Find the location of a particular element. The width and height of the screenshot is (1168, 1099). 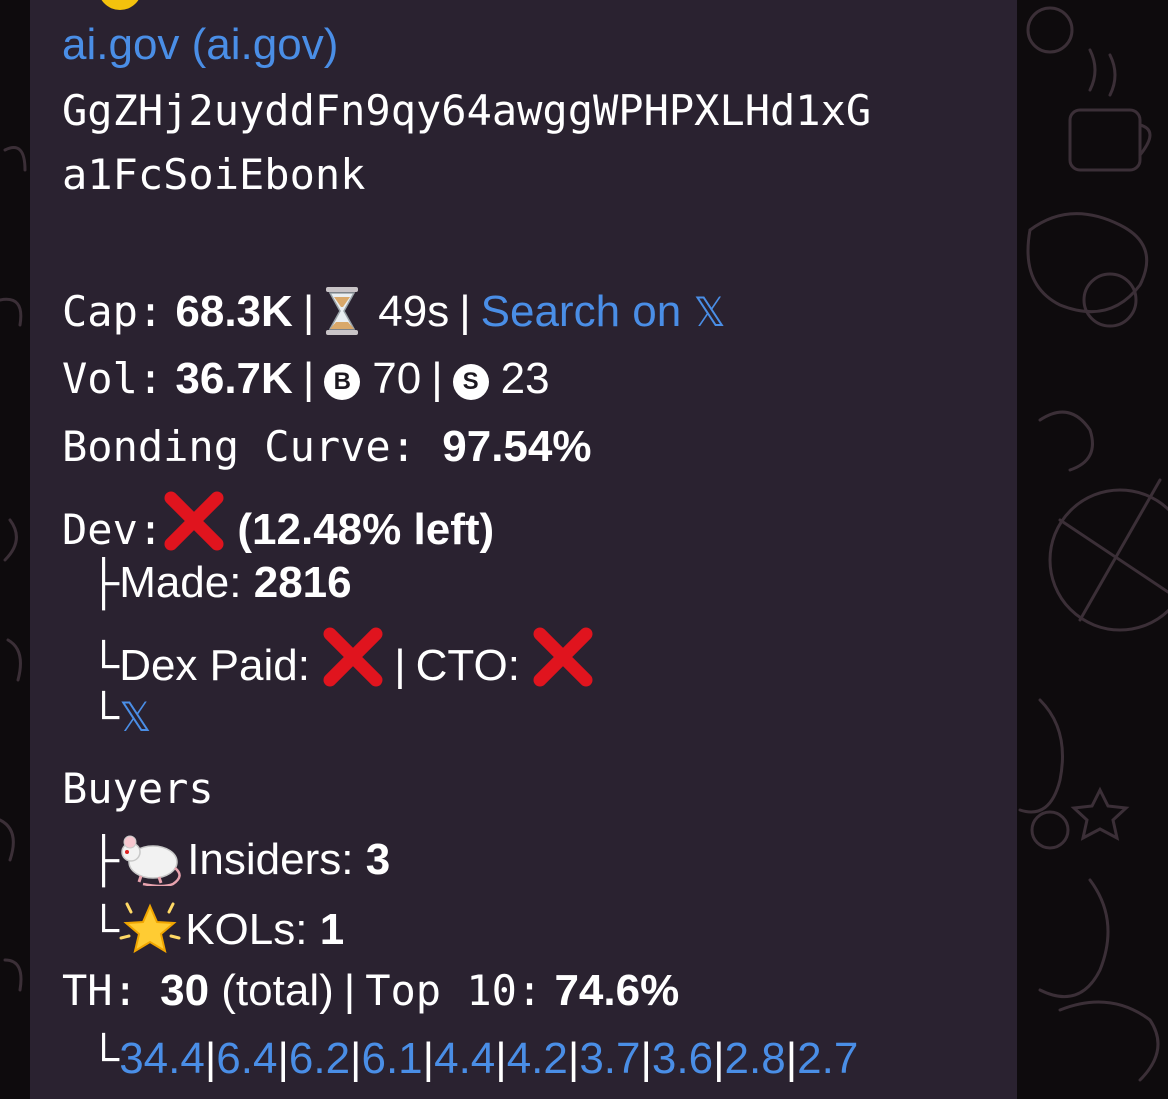

cap-row: Cap: 68.3K | 49s | Search on 𝕏 is located at coordinates (394, 316).